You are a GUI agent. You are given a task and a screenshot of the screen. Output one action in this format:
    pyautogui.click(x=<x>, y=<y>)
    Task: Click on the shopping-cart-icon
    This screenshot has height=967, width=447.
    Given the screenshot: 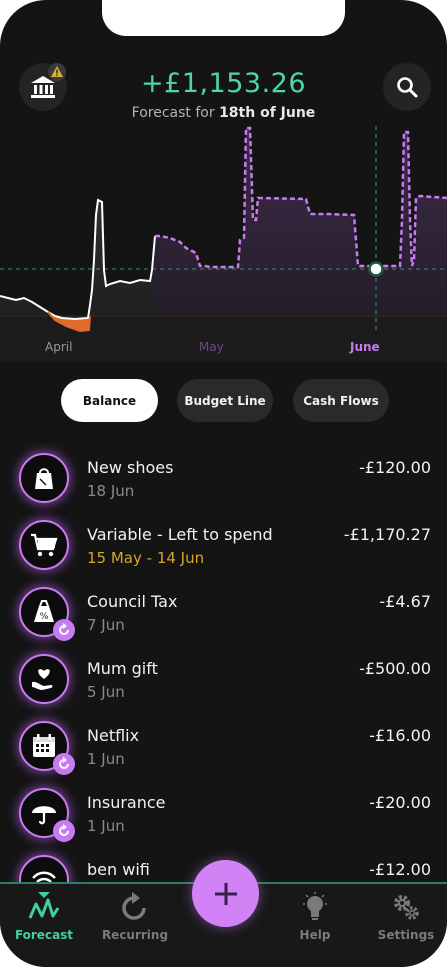 What is the action you would take?
    pyautogui.click(x=44, y=545)
    